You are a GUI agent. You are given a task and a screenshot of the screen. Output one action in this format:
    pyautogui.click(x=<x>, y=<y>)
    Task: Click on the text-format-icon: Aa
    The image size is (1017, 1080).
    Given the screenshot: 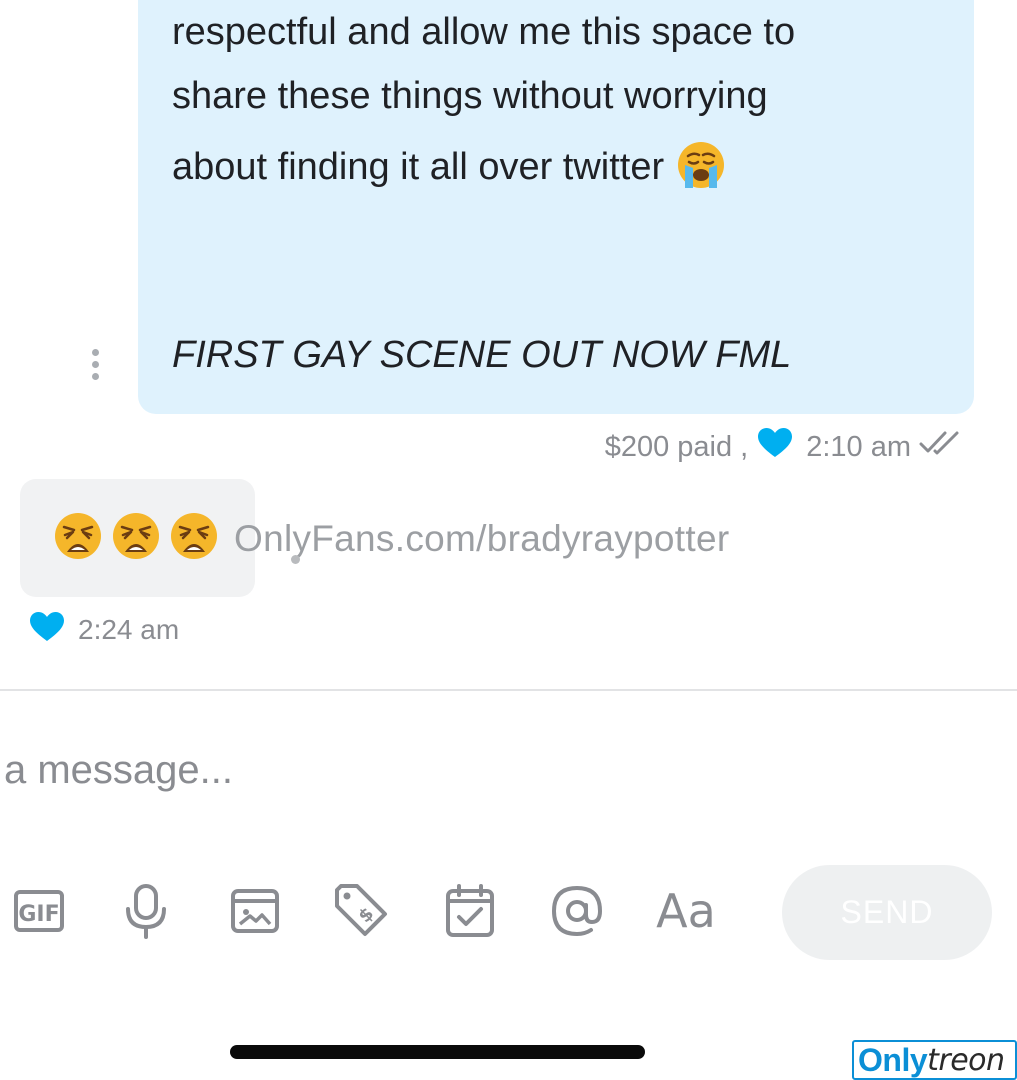 What is the action you would take?
    pyautogui.click(x=686, y=911)
    